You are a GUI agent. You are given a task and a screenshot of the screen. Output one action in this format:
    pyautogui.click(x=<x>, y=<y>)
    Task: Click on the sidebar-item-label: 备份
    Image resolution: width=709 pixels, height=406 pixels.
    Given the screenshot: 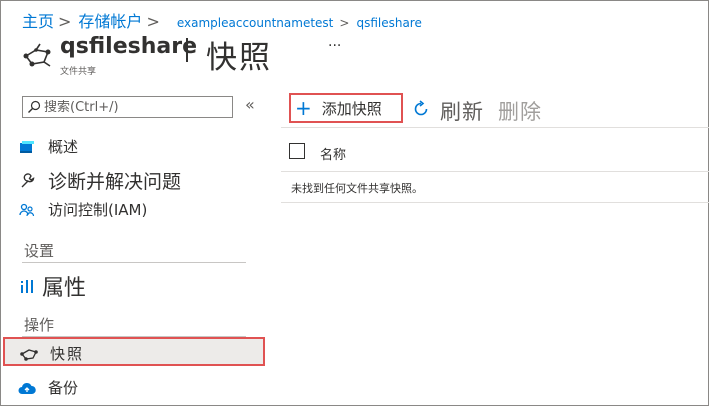 What is the action you would take?
    pyautogui.click(x=63, y=388)
    